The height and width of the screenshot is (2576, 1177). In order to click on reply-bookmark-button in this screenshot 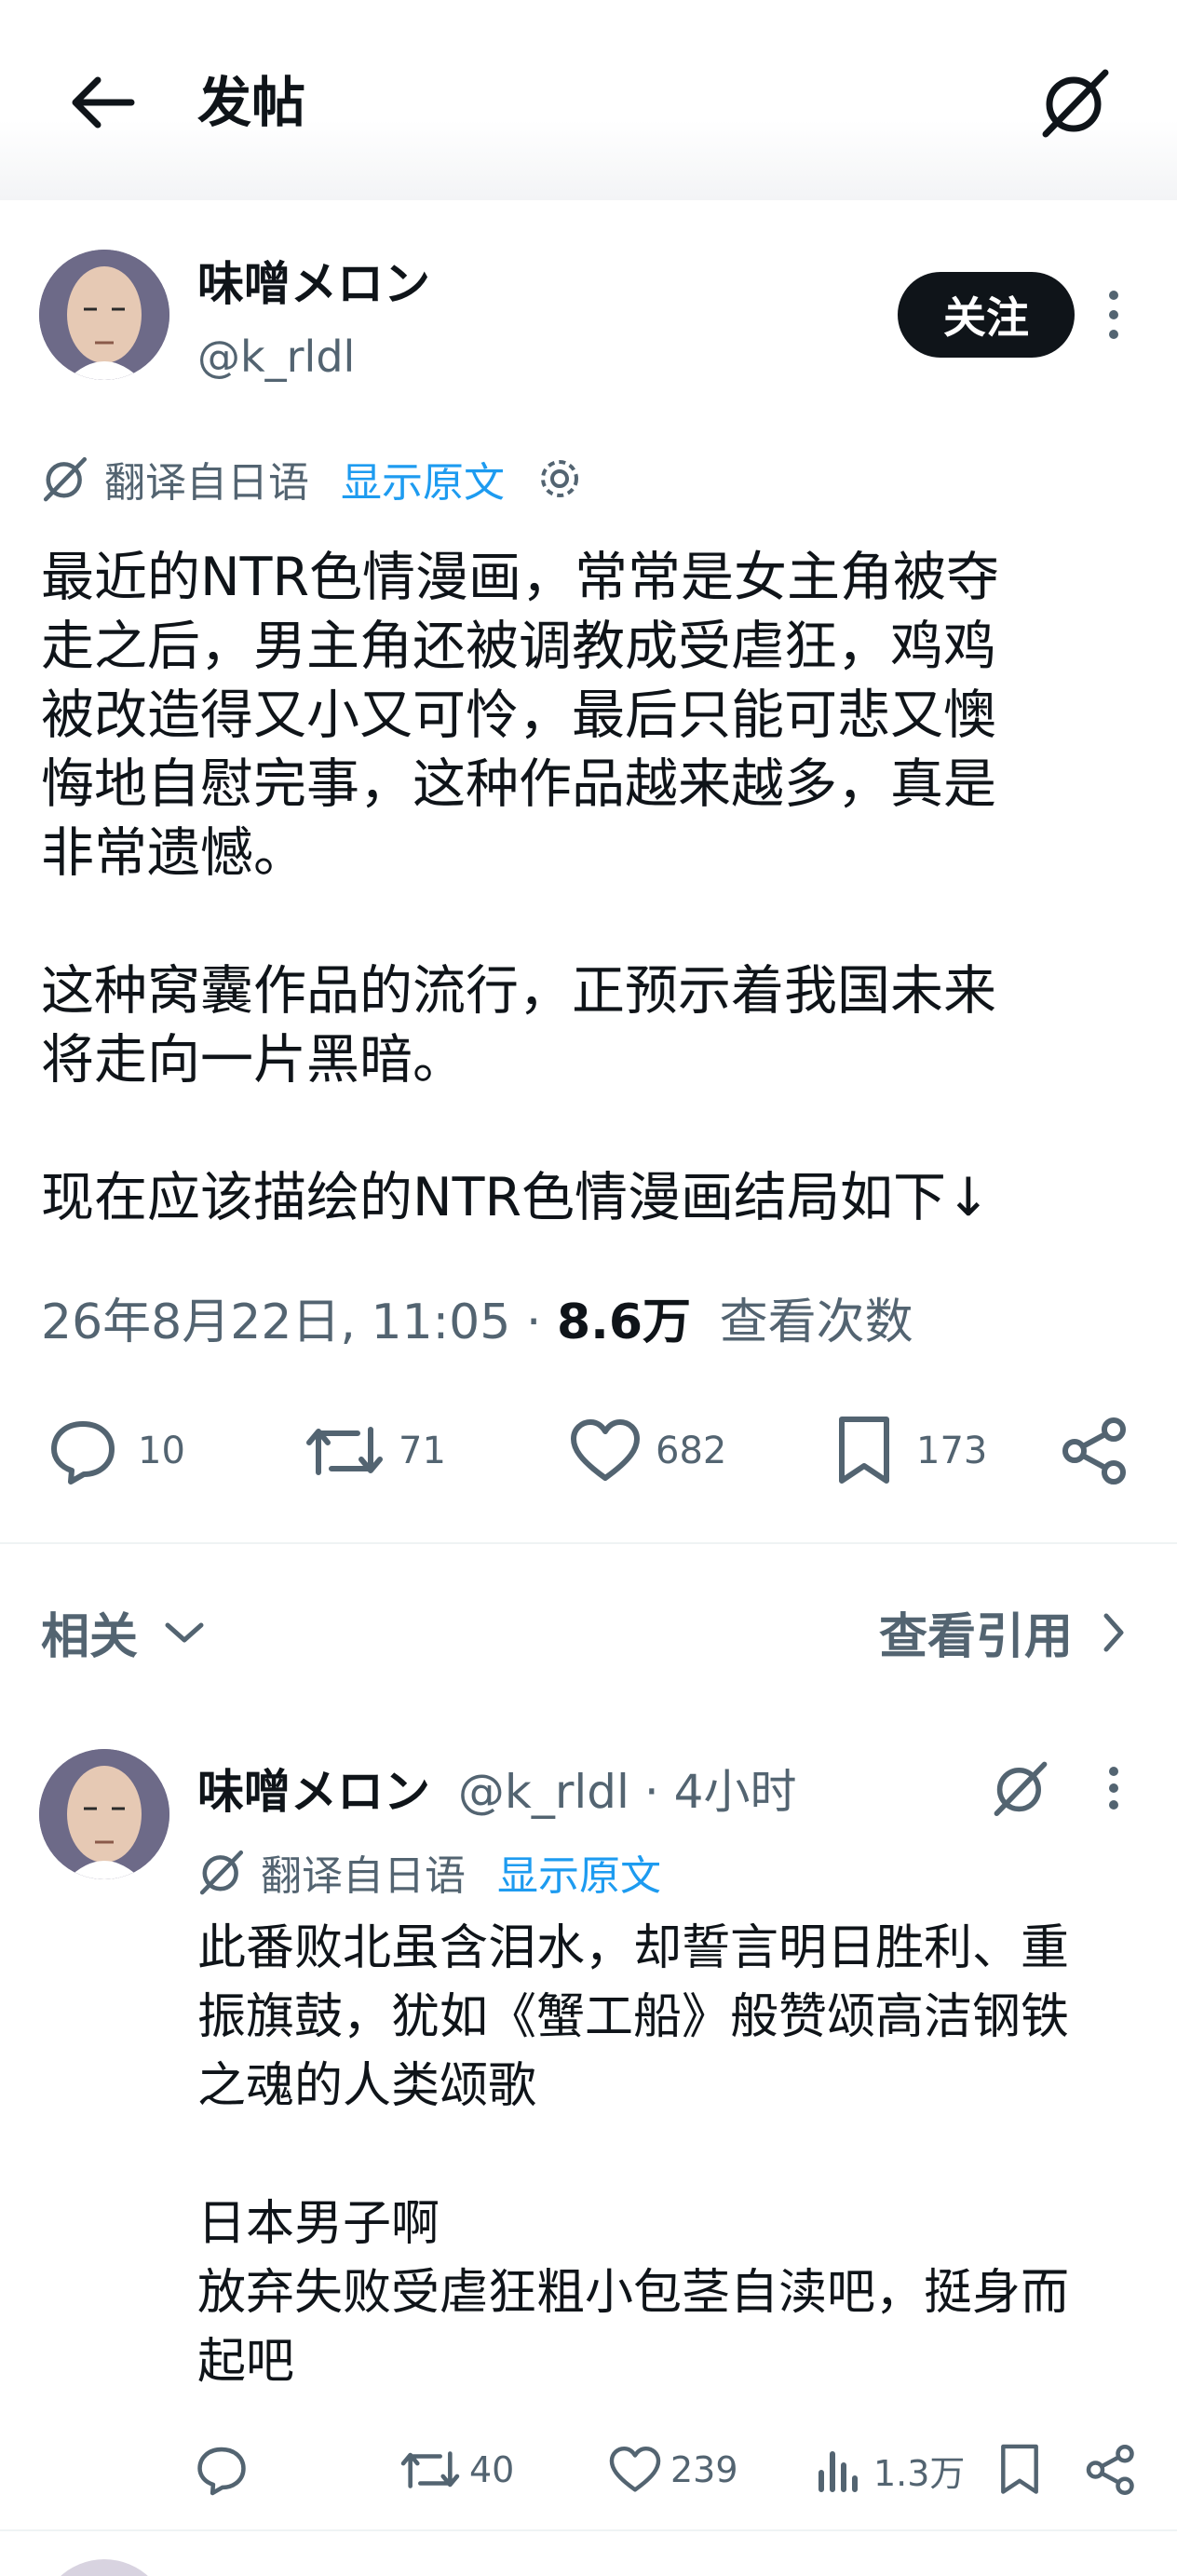, I will do `click(1019, 2470)`.